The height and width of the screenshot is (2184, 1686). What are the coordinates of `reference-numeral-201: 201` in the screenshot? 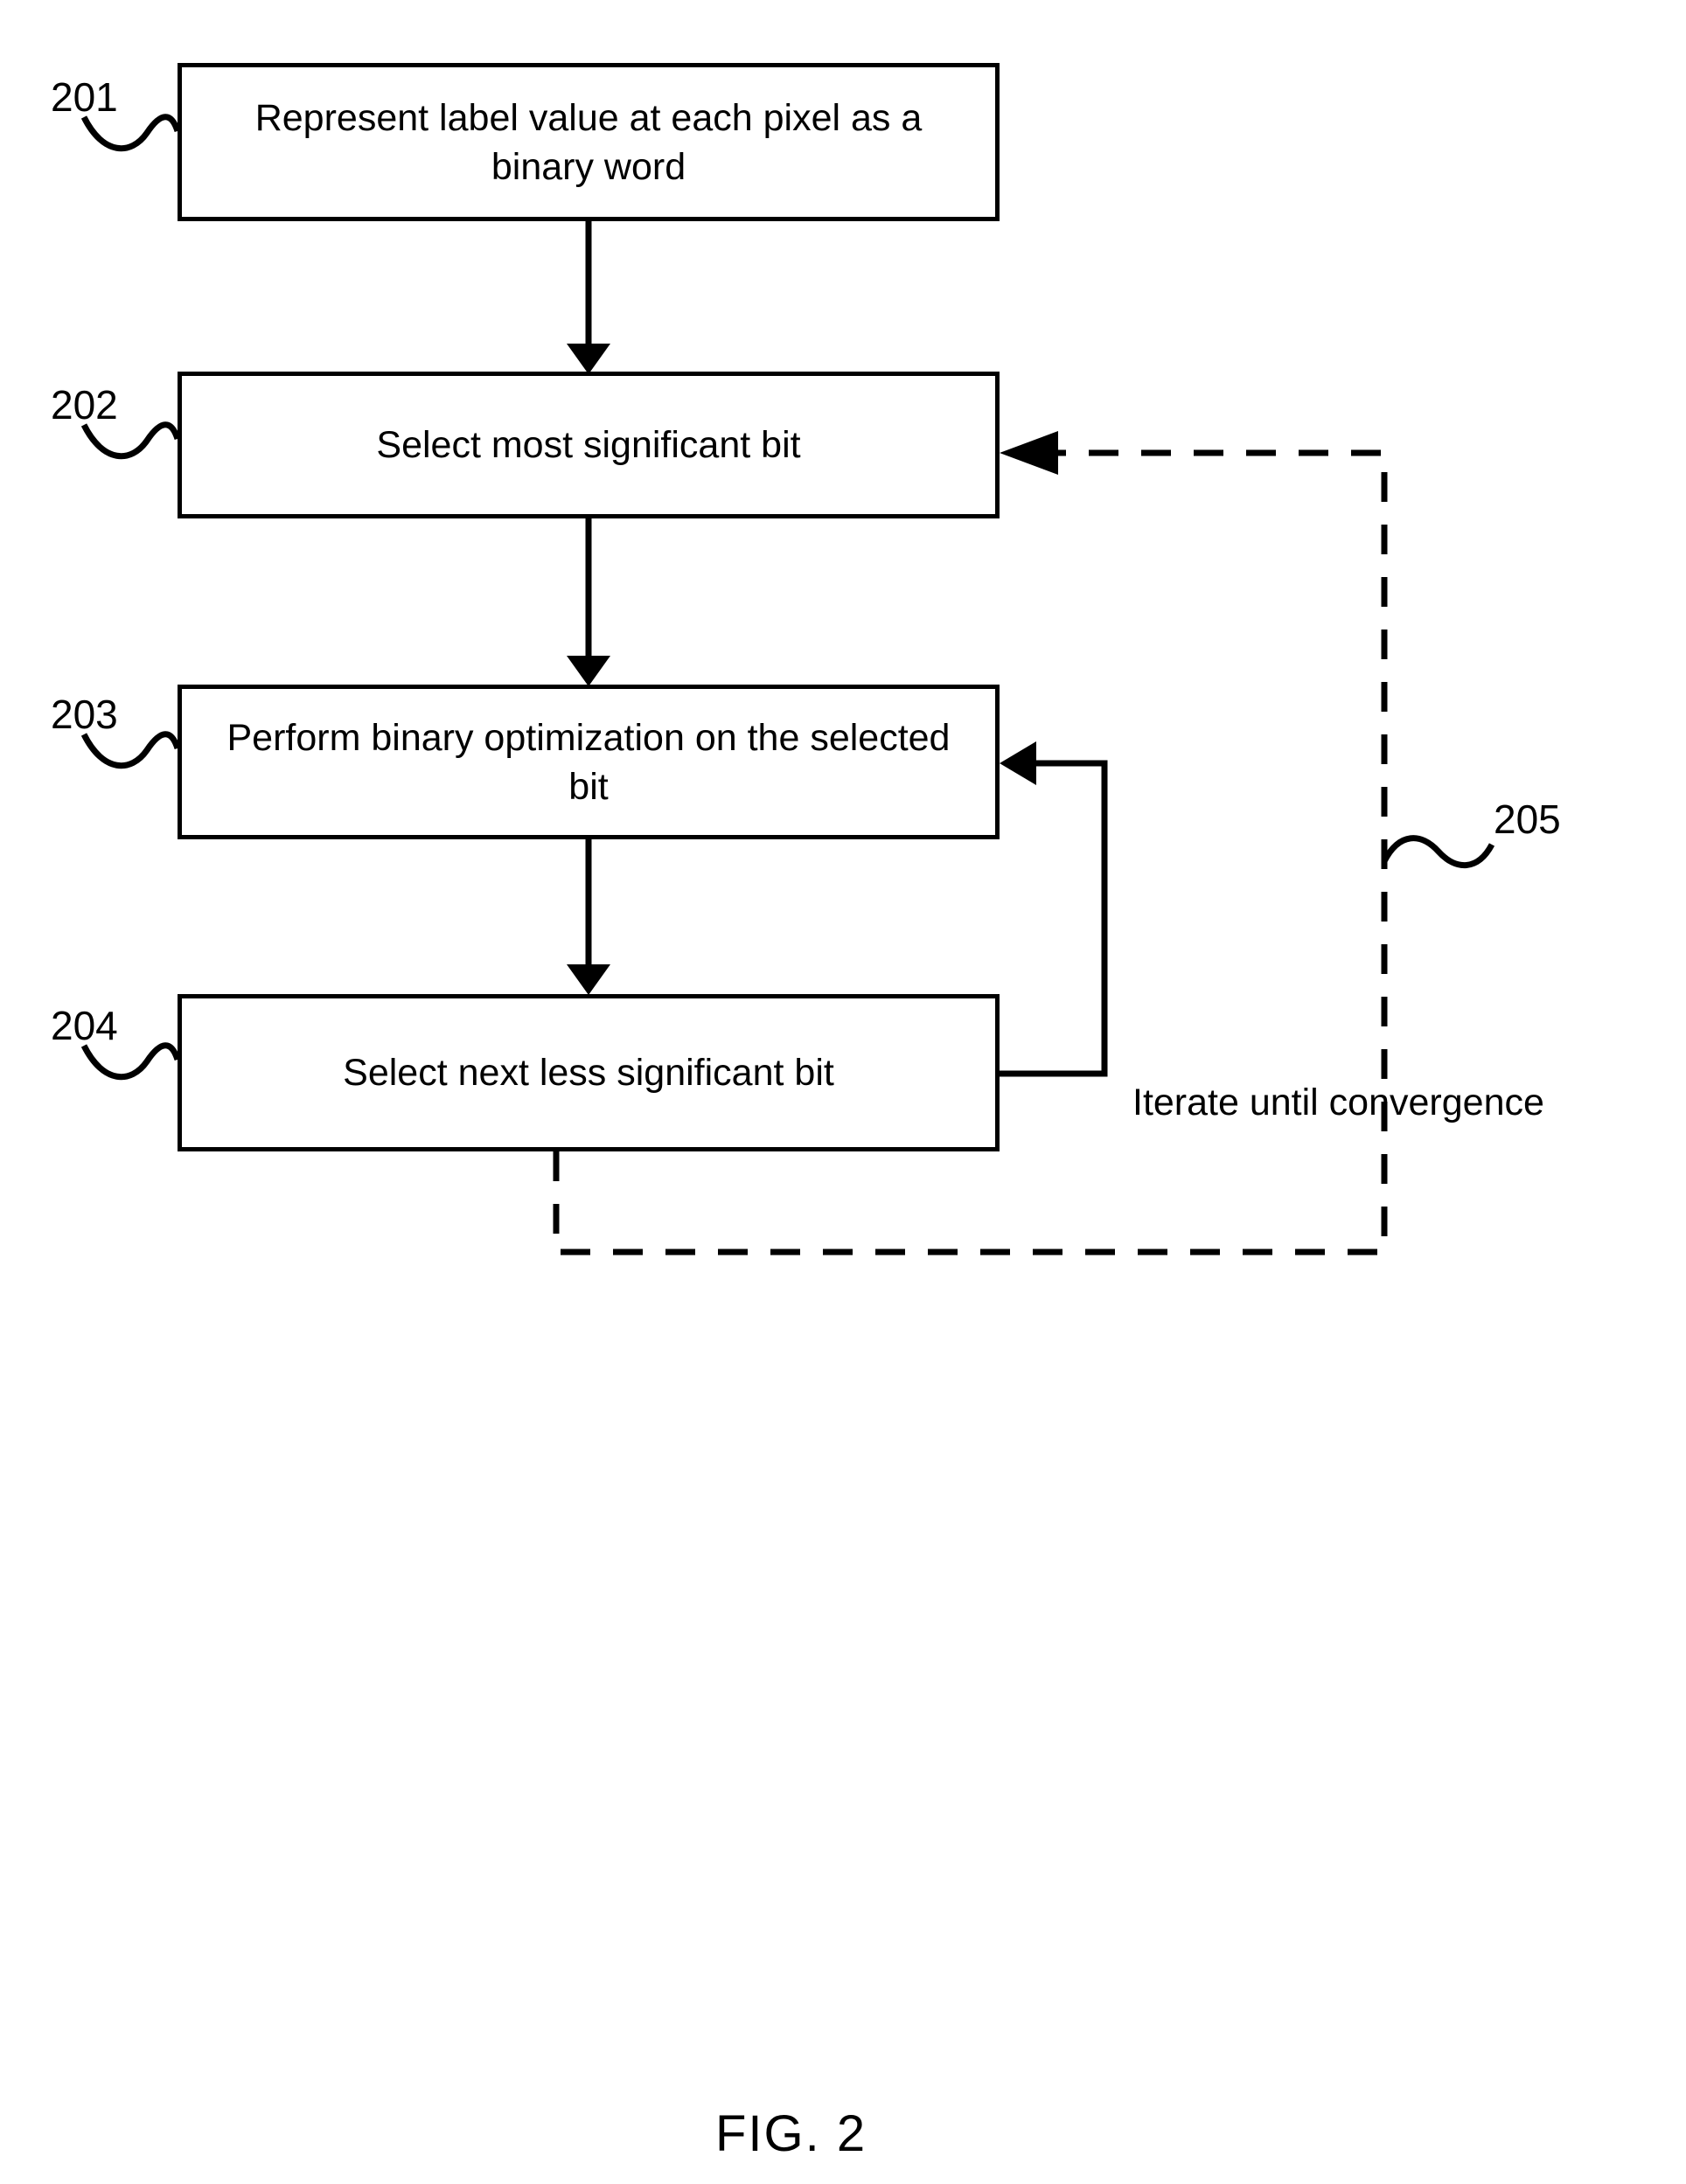 It's located at (85, 97).